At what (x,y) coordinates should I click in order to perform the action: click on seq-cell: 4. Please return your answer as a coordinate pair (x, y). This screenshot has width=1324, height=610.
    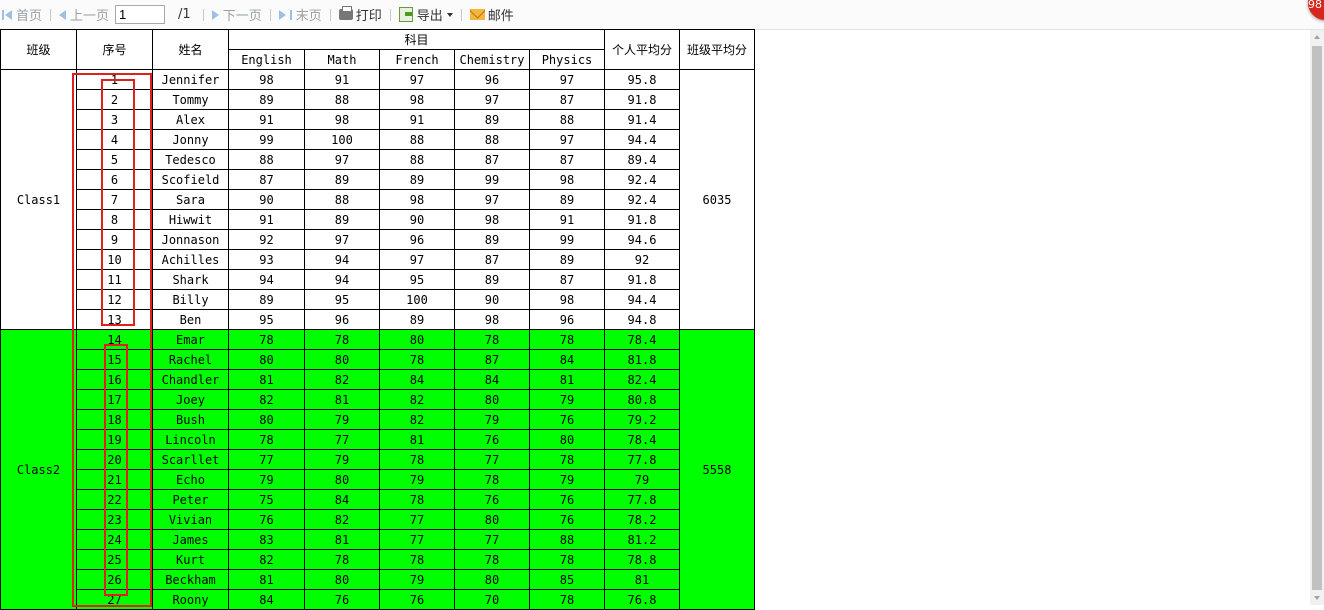
    Looking at the image, I should click on (114, 139).